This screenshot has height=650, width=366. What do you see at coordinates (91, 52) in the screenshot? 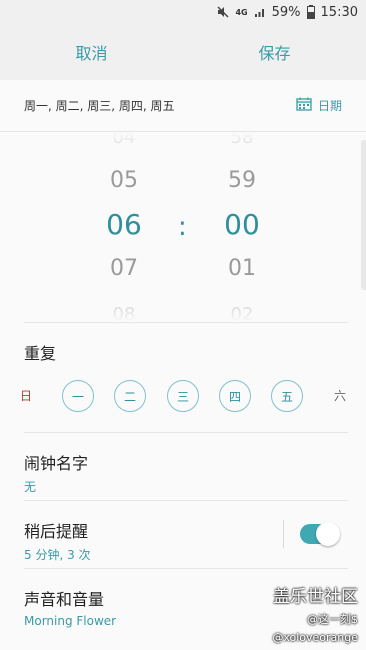
I see `cancel-button: 取消` at bounding box center [91, 52].